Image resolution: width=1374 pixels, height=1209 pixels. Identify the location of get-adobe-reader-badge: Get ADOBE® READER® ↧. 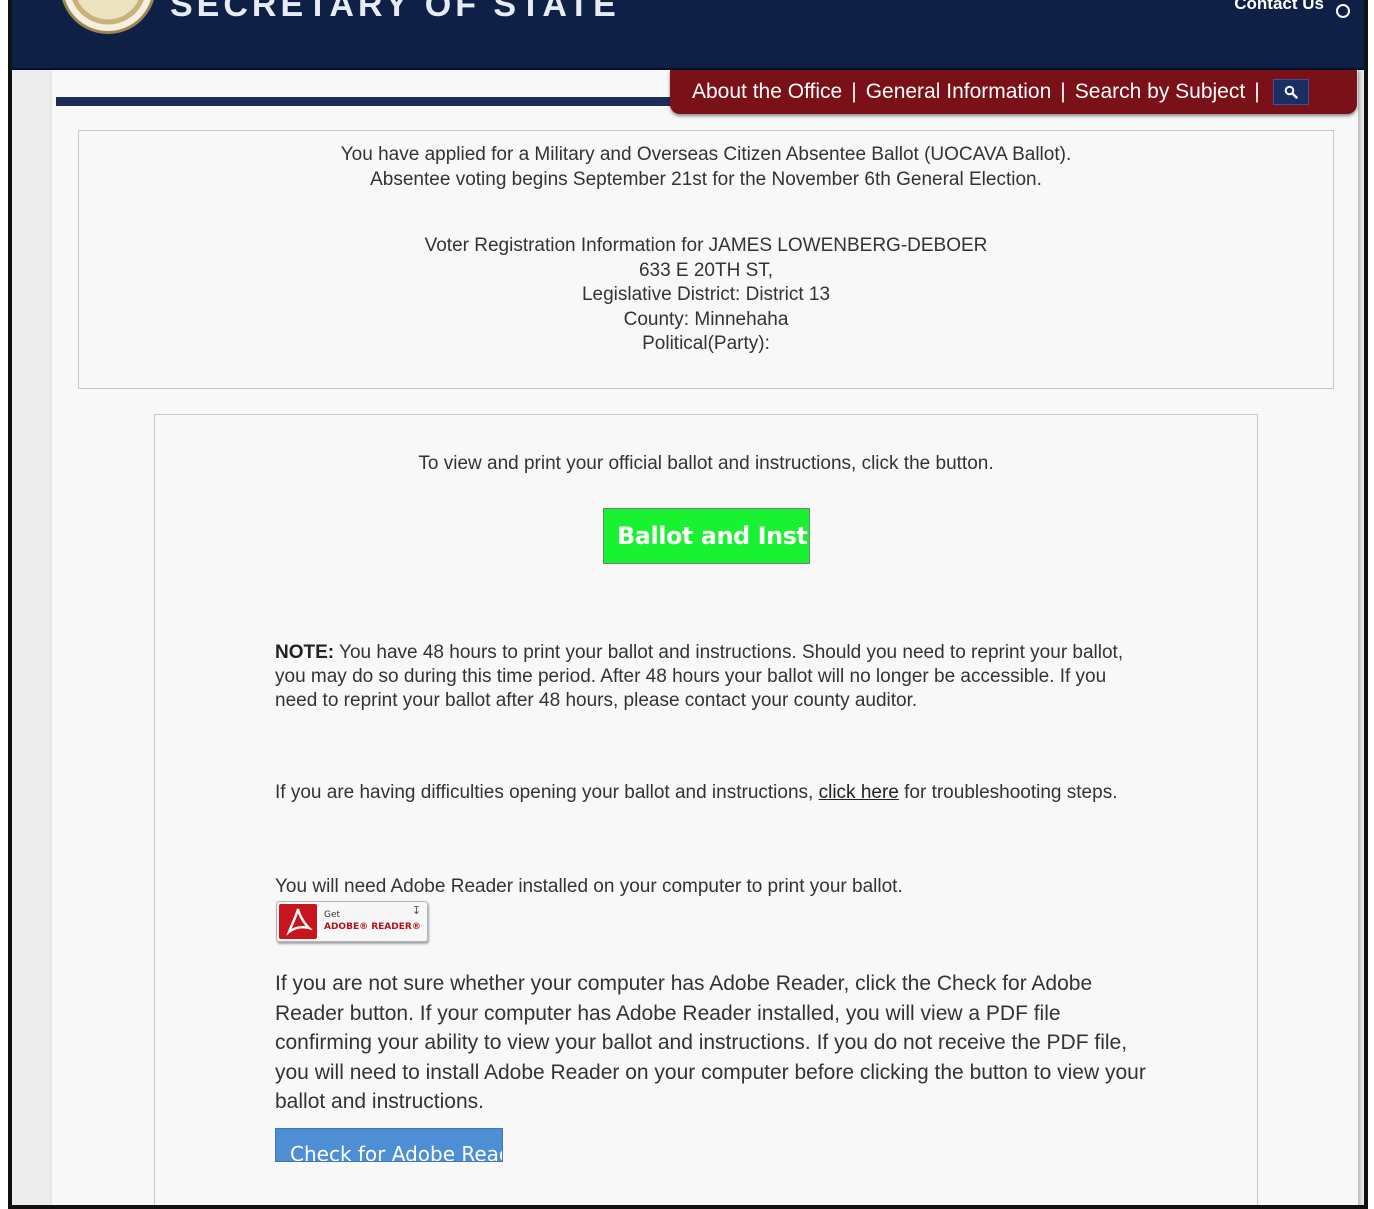
(352, 921).